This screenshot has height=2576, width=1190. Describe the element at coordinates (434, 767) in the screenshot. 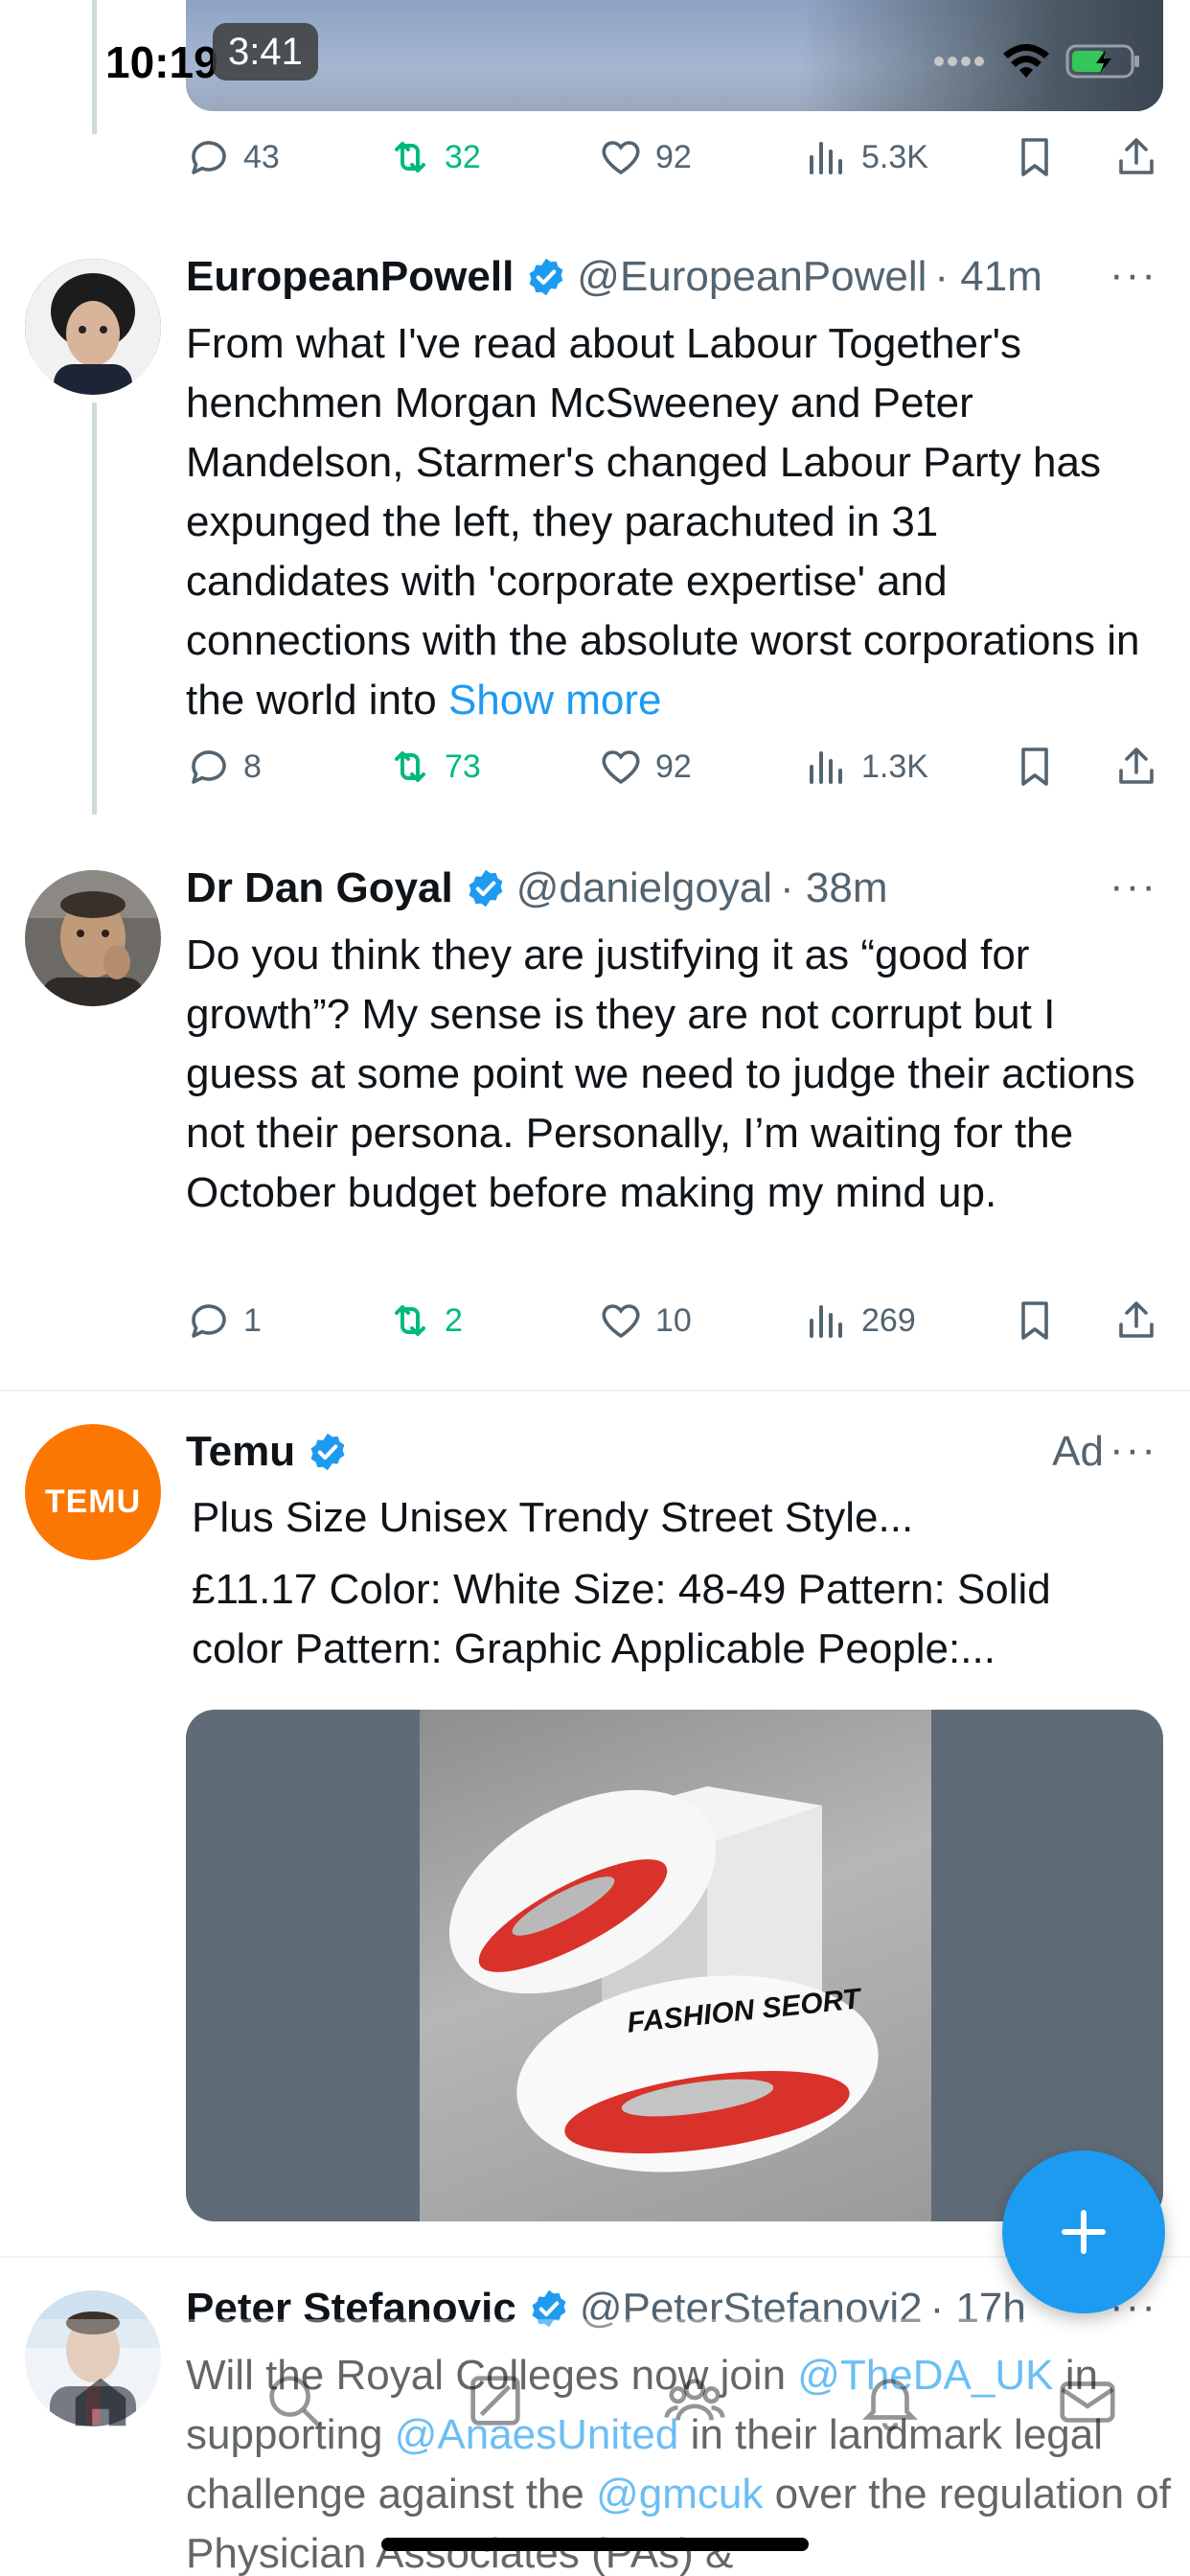

I see `retweet-button: 73` at that location.